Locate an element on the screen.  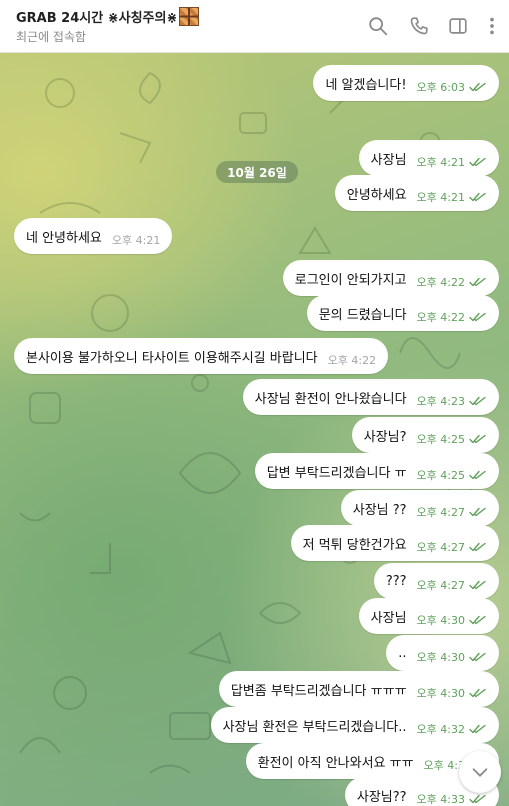
scroll-down-button is located at coordinates (480, 772).